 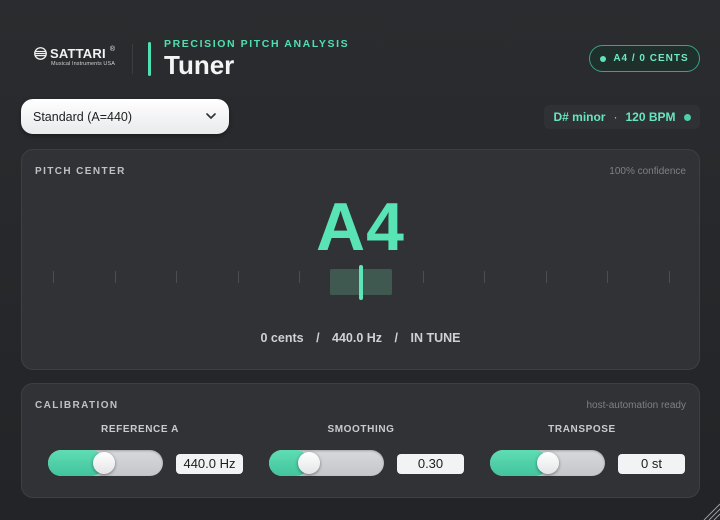 I want to click on cents-value: 0 cents, so click(x=282, y=338).